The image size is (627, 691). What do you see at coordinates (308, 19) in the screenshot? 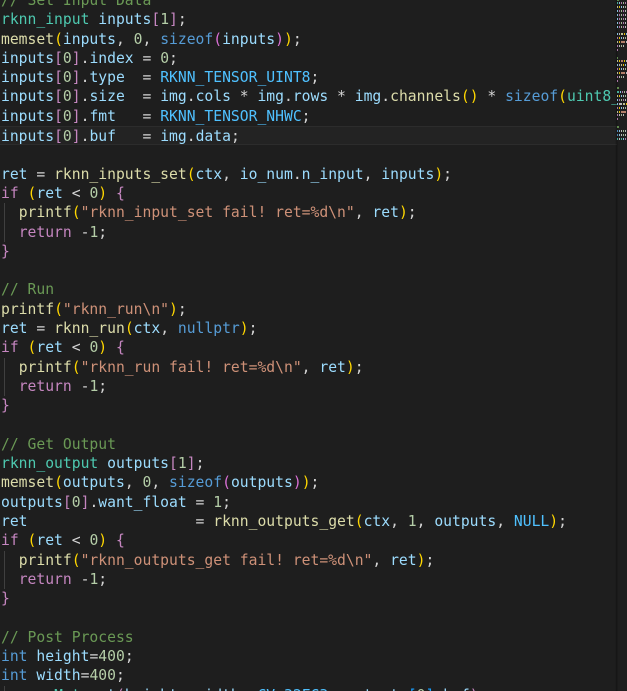
I see `code-line: rknn_input inputs[1];` at bounding box center [308, 19].